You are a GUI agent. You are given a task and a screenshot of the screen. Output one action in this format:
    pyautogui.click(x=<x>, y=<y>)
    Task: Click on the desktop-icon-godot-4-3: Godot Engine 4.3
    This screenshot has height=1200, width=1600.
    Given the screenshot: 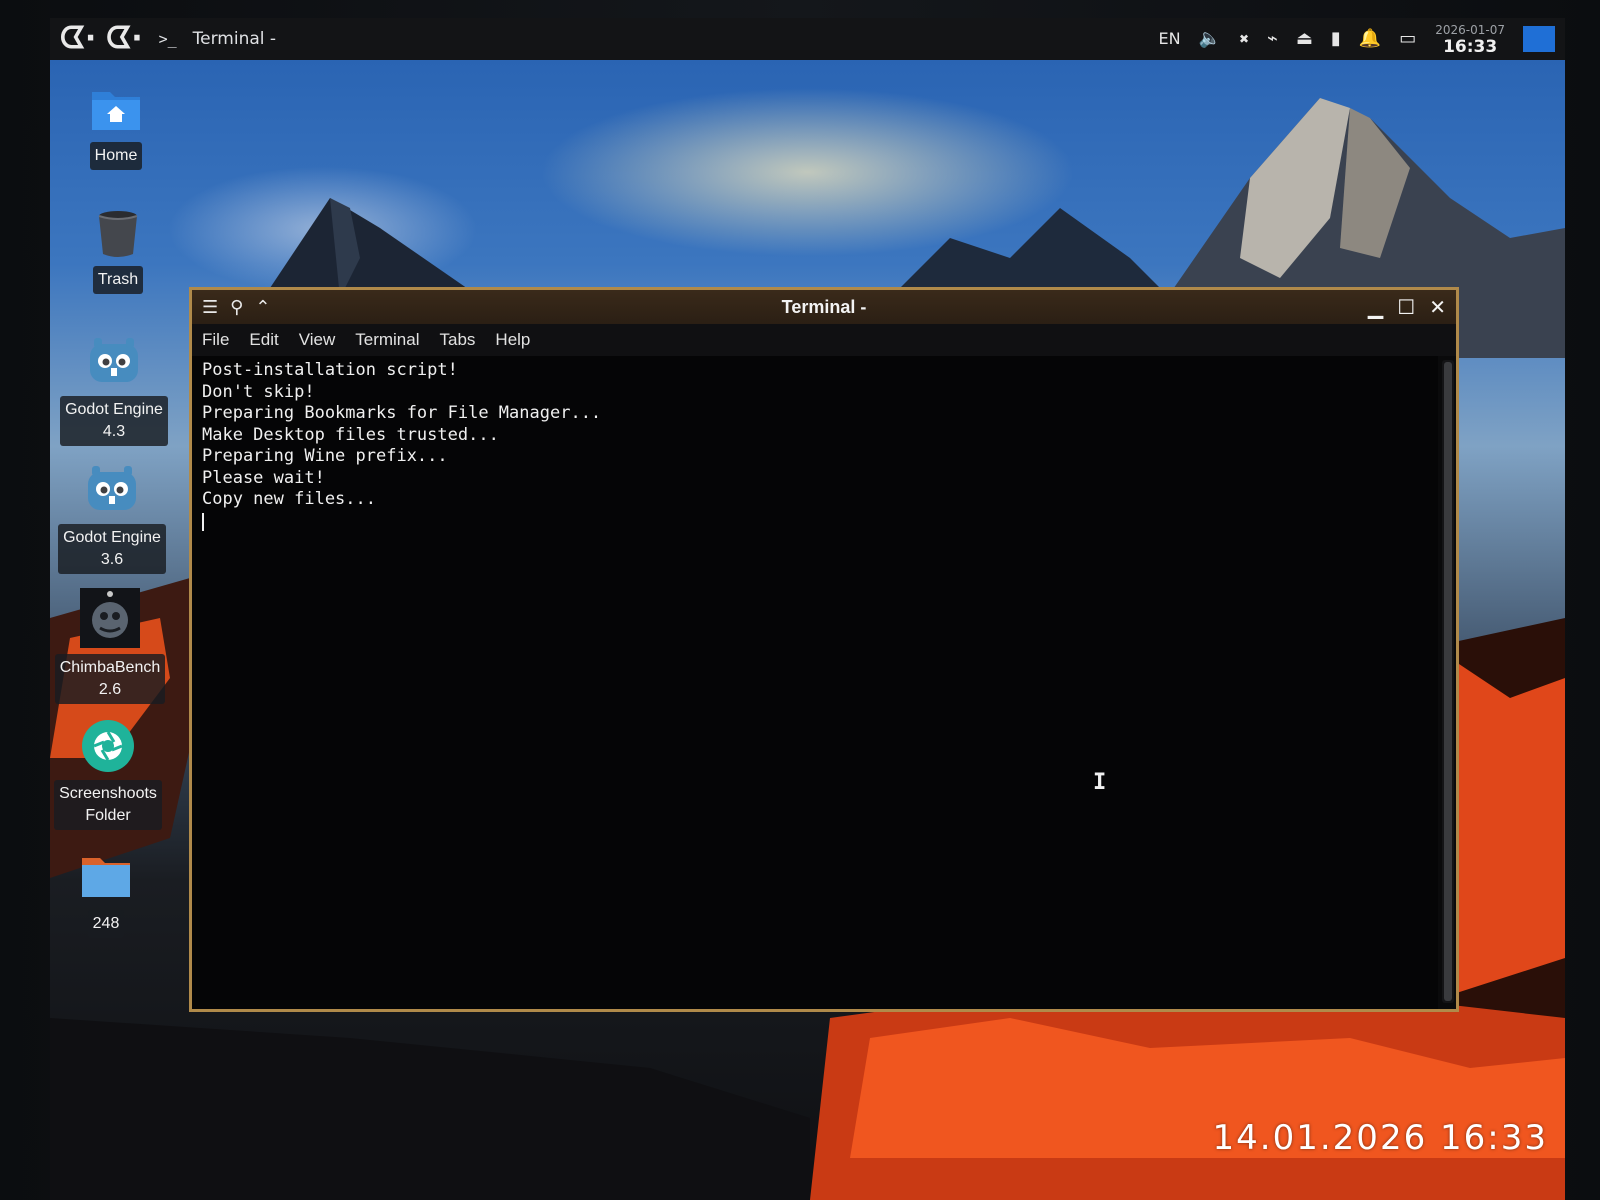 What is the action you would take?
    pyautogui.click(x=114, y=390)
    